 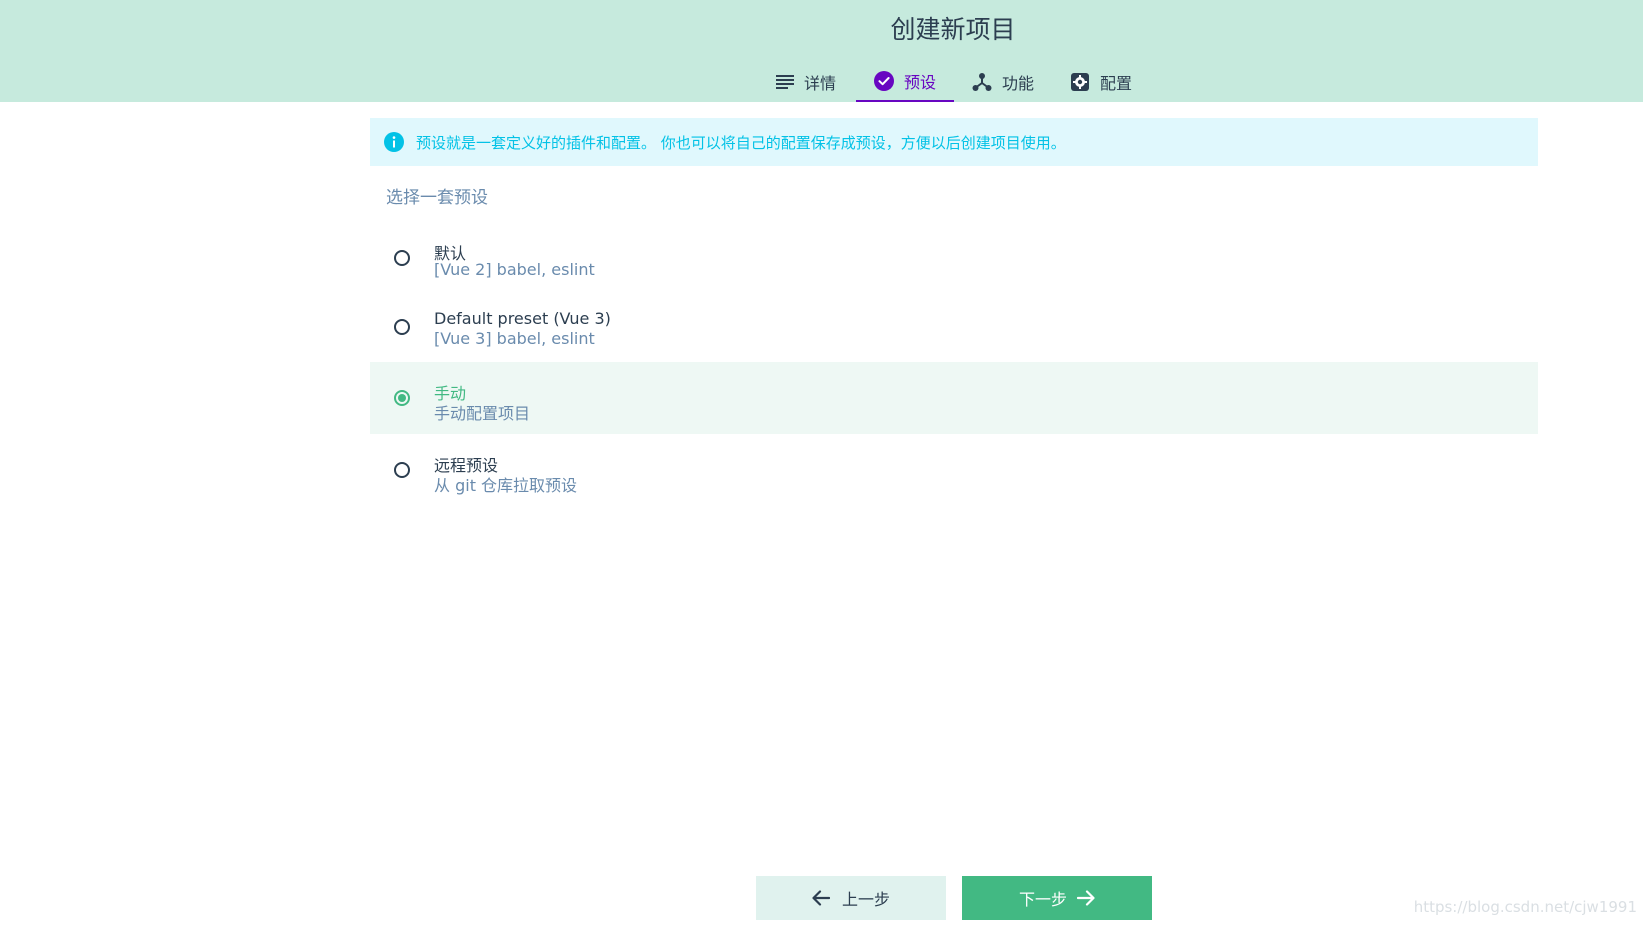 I want to click on preset-section-title: 选择一套预设, so click(x=437, y=198).